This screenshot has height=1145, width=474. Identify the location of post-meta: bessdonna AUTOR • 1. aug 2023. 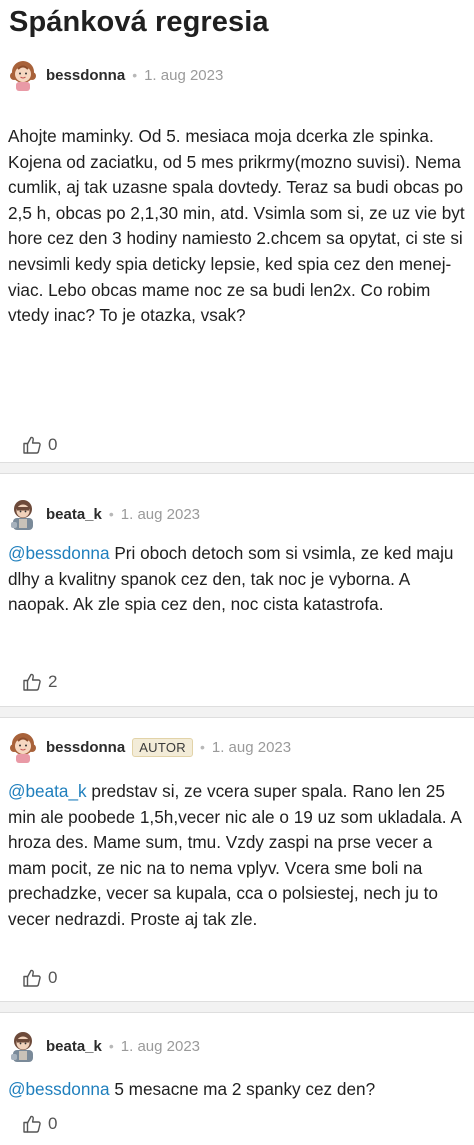
(149, 747).